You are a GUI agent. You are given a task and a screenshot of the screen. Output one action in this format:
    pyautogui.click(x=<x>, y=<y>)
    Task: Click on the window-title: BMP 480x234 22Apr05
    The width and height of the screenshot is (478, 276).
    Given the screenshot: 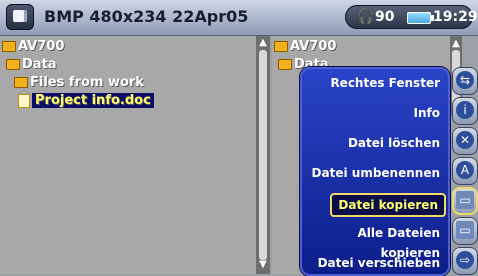 What is the action you would take?
    pyautogui.click(x=146, y=16)
    